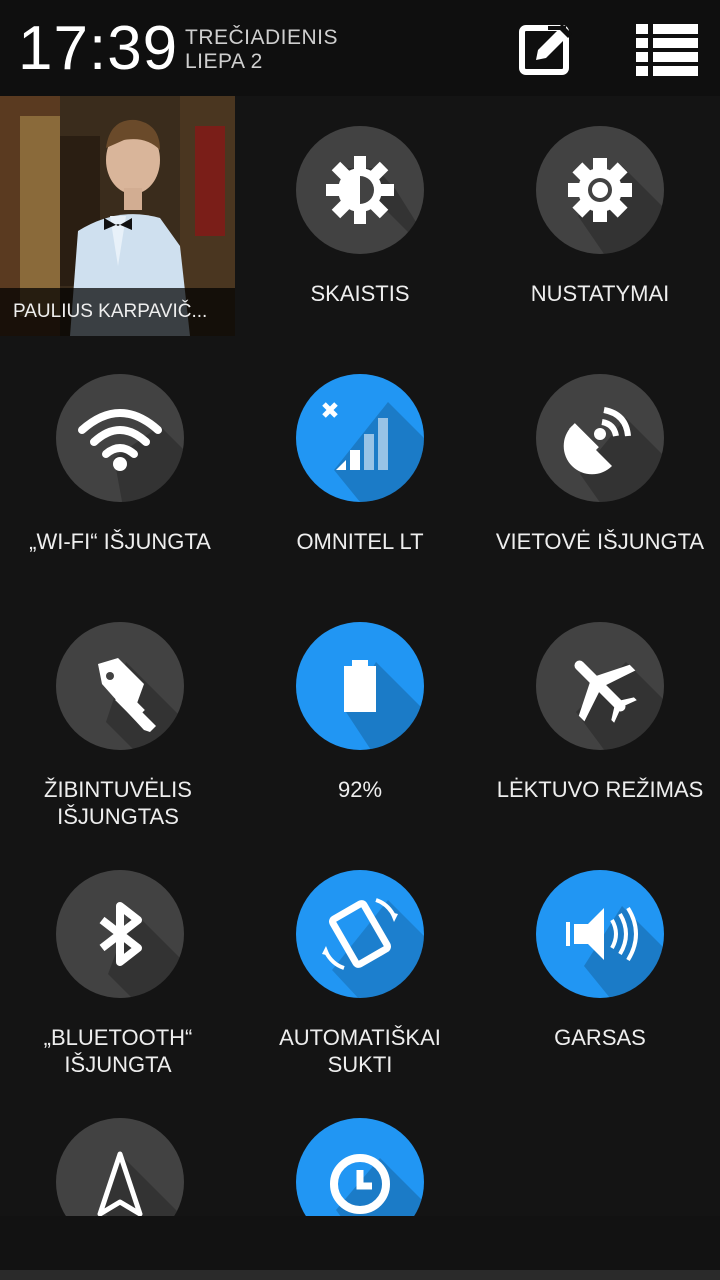  I want to click on gear-icon, so click(616, 206).